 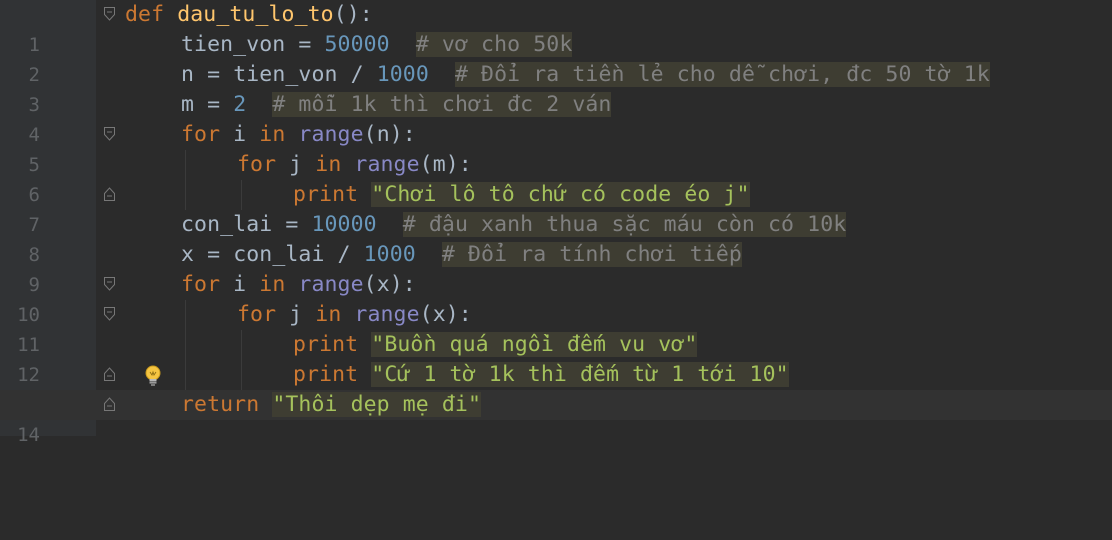 I want to click on punctuation: (m):, so click(x=445, y=164).